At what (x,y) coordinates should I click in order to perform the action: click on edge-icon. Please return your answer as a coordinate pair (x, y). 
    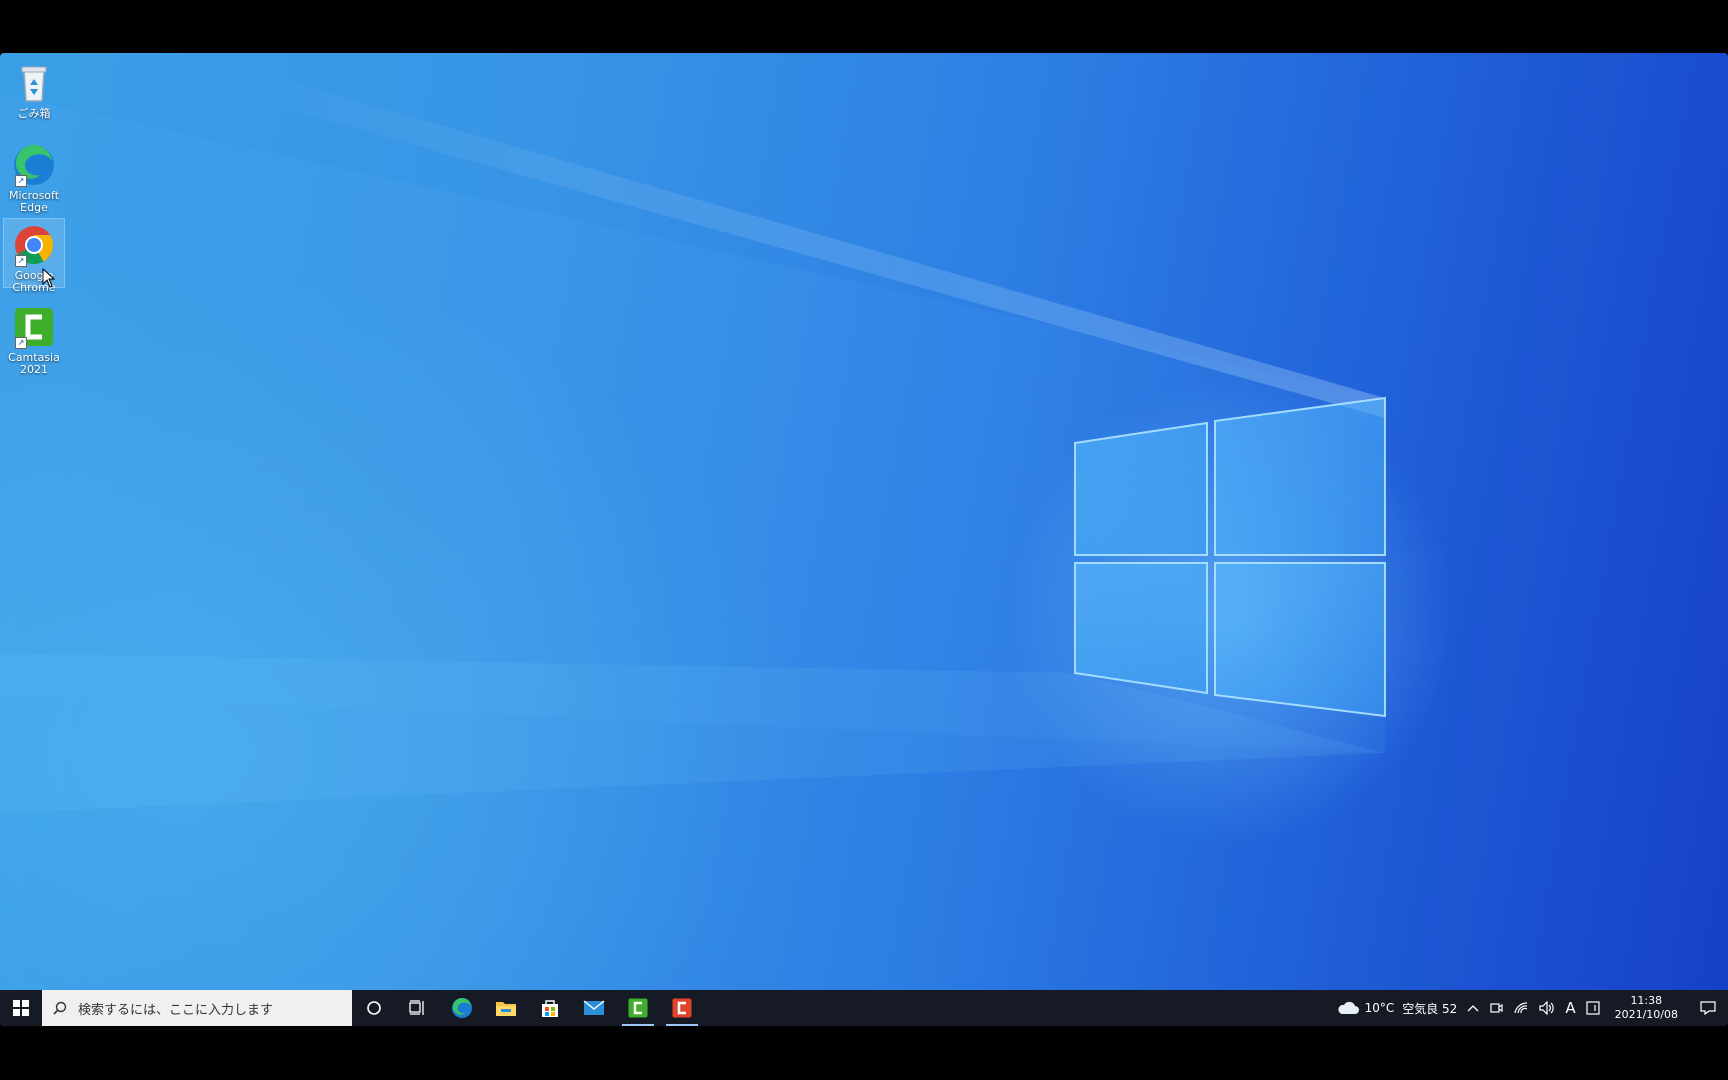
    Looking at the image, I should click on (462, 1007).